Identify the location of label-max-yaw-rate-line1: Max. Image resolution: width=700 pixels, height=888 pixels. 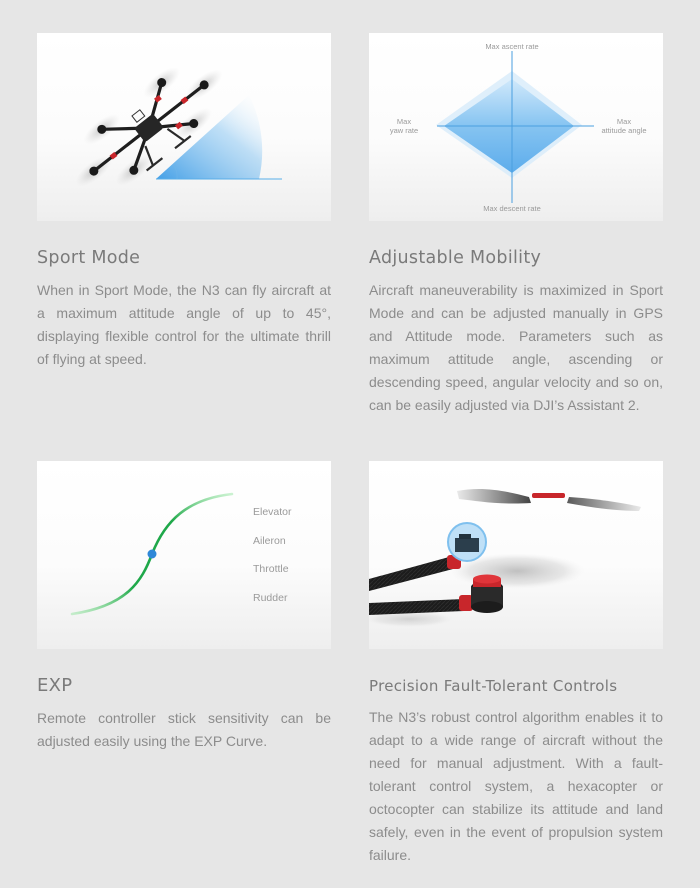
(404, 121).